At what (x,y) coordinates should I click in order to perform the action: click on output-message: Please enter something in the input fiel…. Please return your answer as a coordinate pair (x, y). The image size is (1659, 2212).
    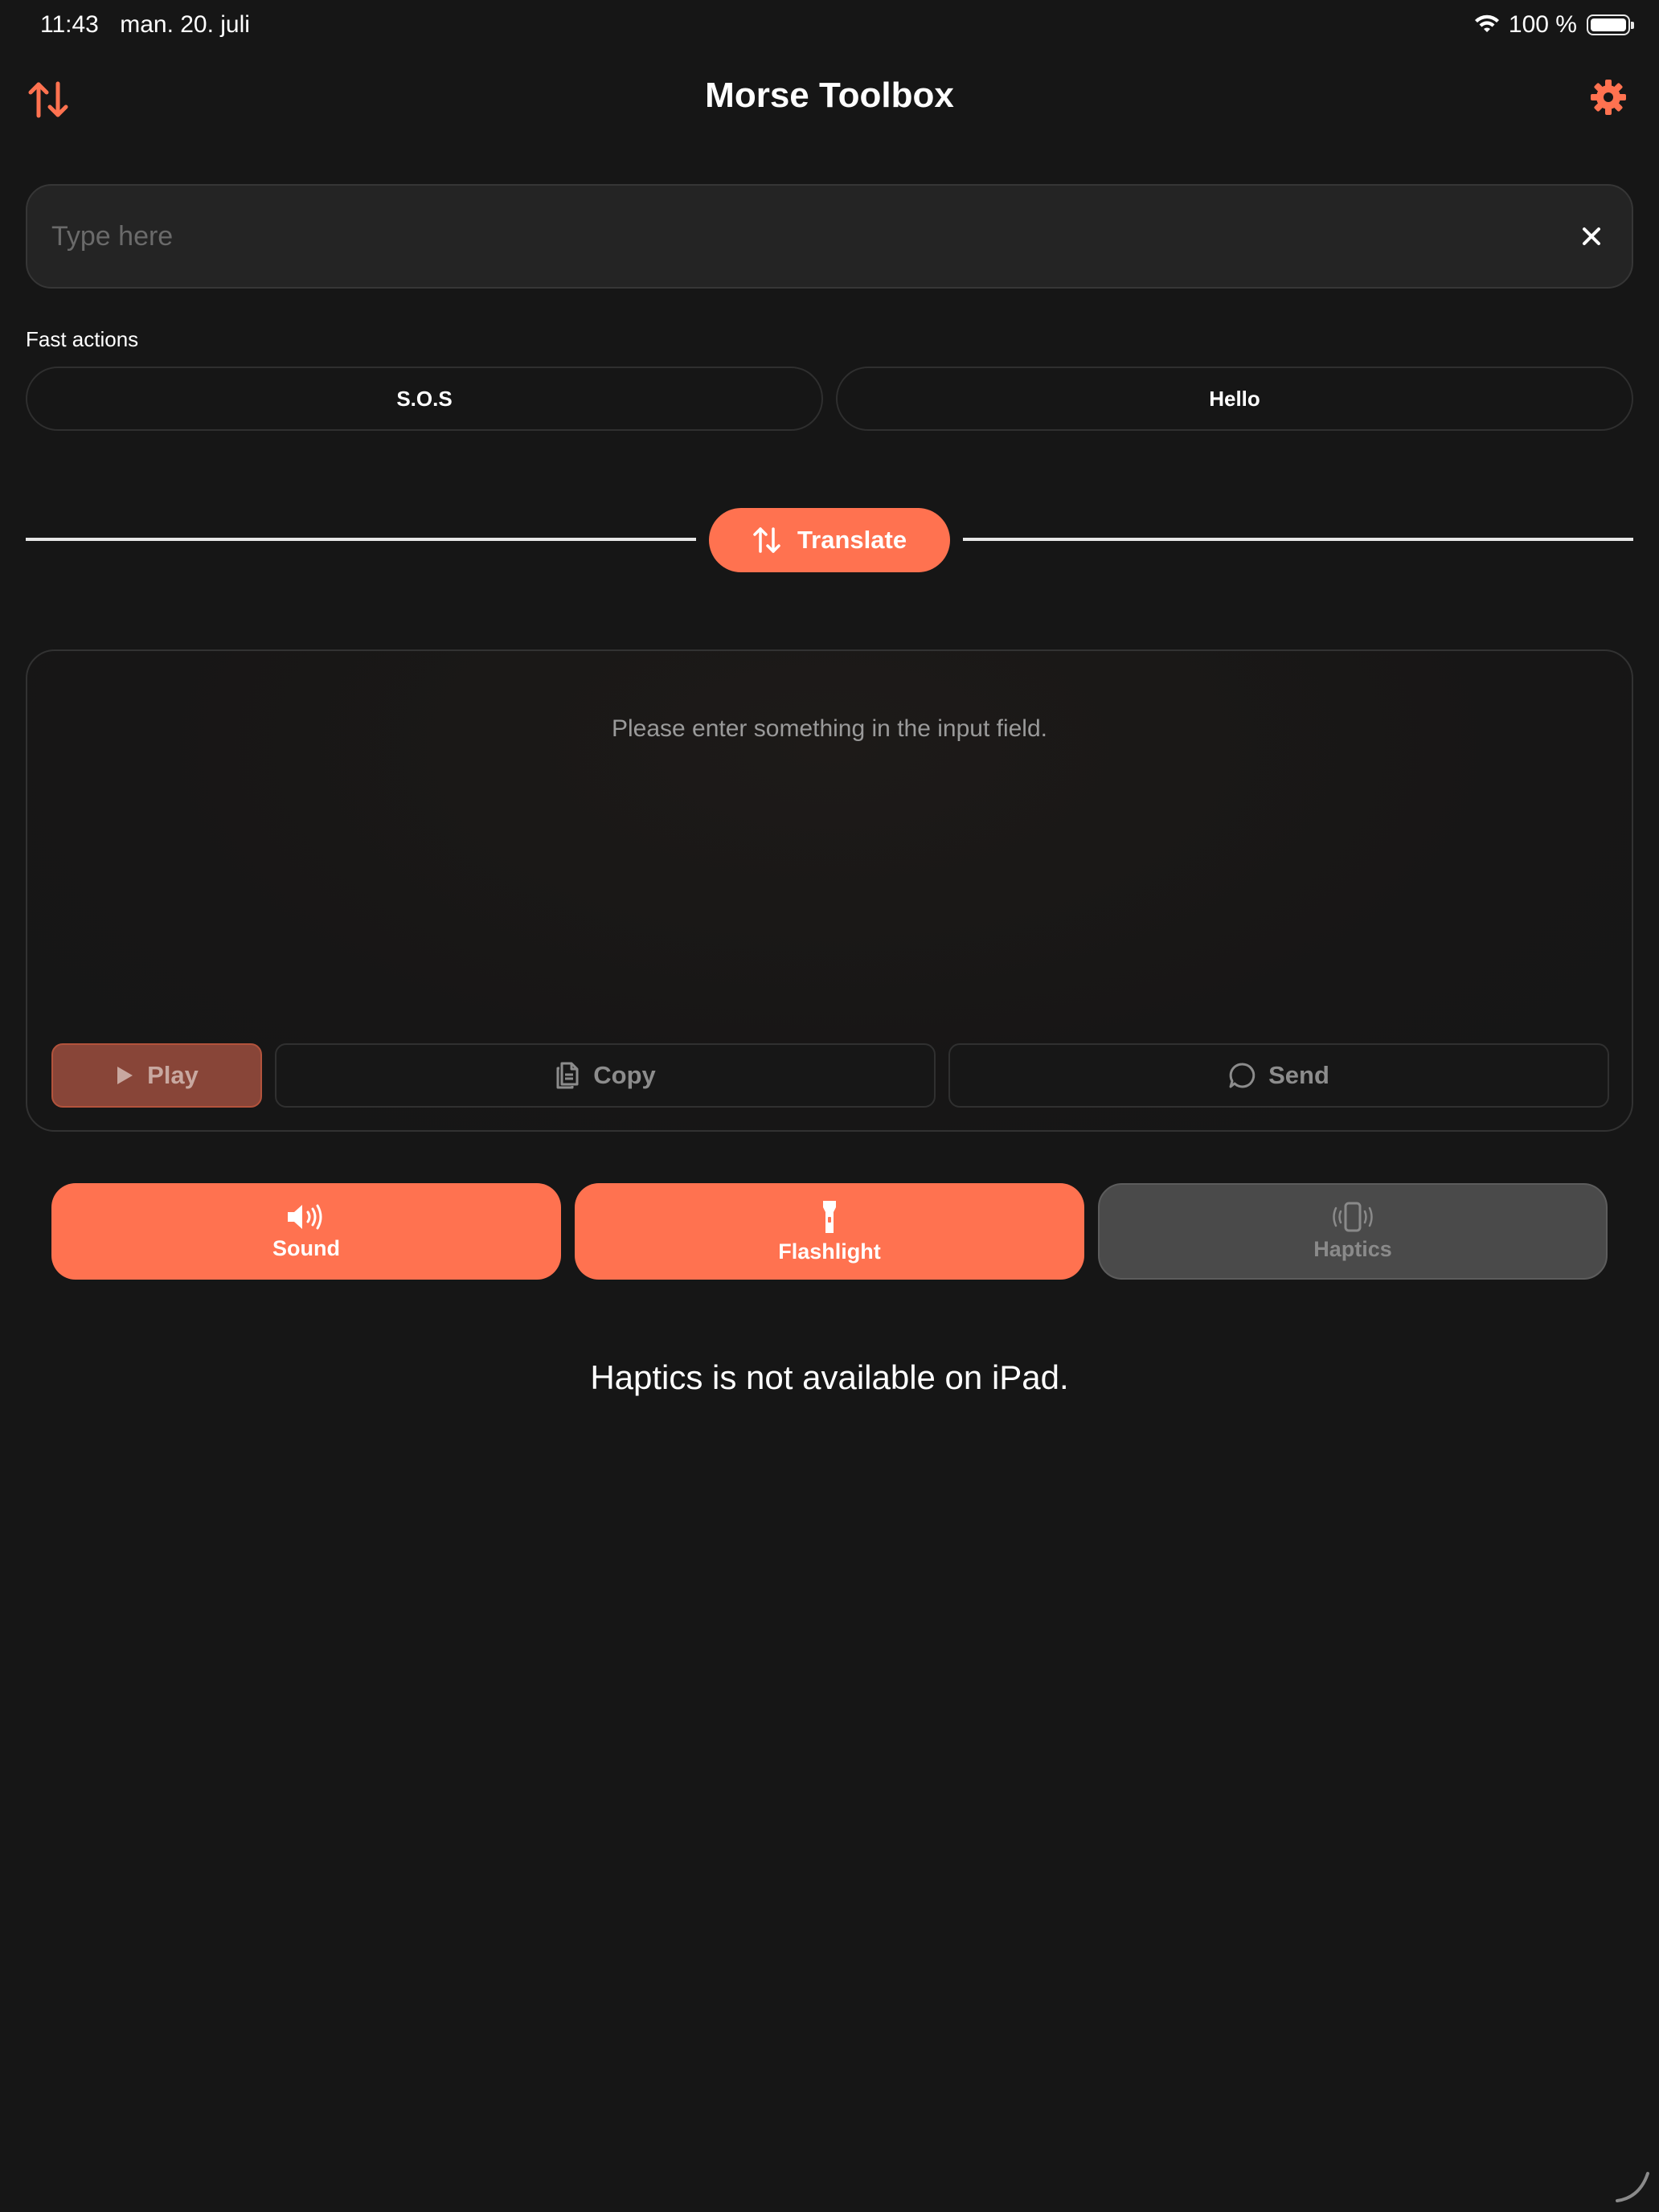
    Looking at the image, I should click on (829, 728).